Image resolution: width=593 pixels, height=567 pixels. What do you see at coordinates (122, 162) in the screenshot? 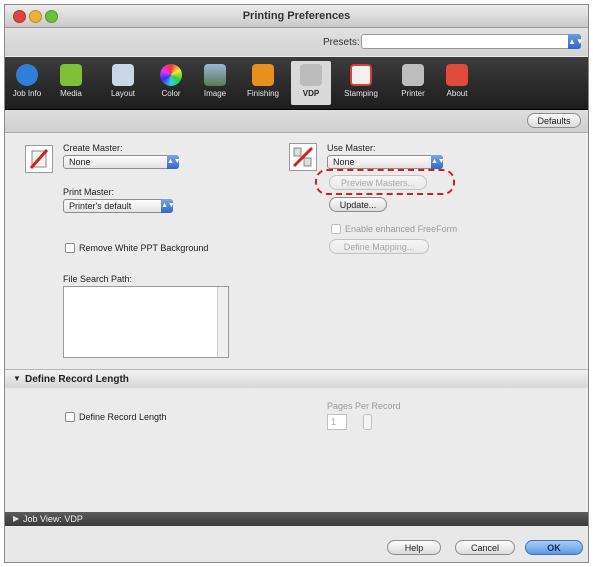
I see `create-master-select: None ▲▼` at bounding box center [122, 162].